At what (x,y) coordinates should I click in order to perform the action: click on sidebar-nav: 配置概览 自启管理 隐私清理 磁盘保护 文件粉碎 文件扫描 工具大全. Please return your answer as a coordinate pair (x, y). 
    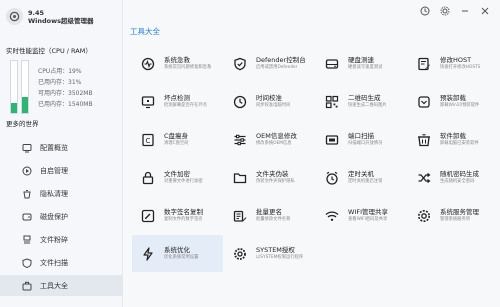
    Looking at the image, I should click on (61, 217).